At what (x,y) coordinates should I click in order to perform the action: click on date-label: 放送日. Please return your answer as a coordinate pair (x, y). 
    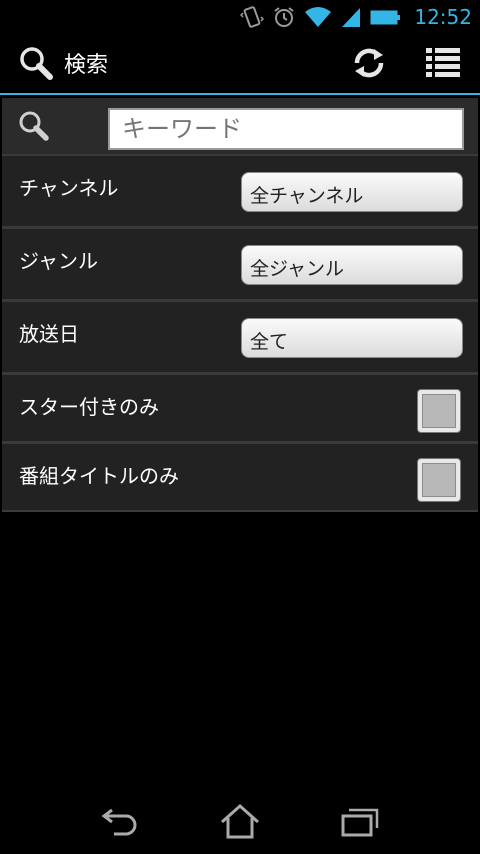
    Looking at the image, I should click on (49, 334).